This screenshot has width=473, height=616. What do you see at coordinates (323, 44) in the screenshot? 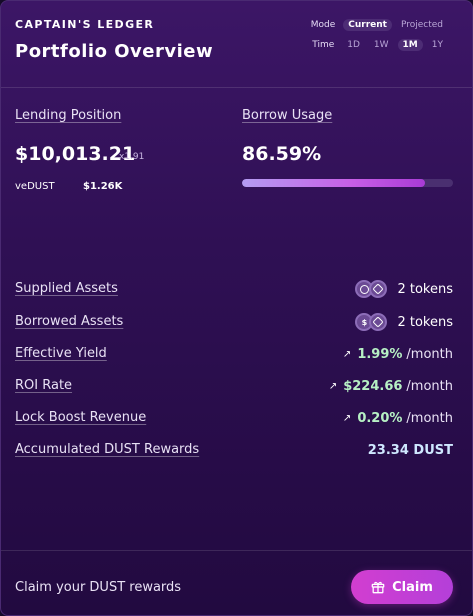
I see `time-label: Time` at bounding box center [323, 44].